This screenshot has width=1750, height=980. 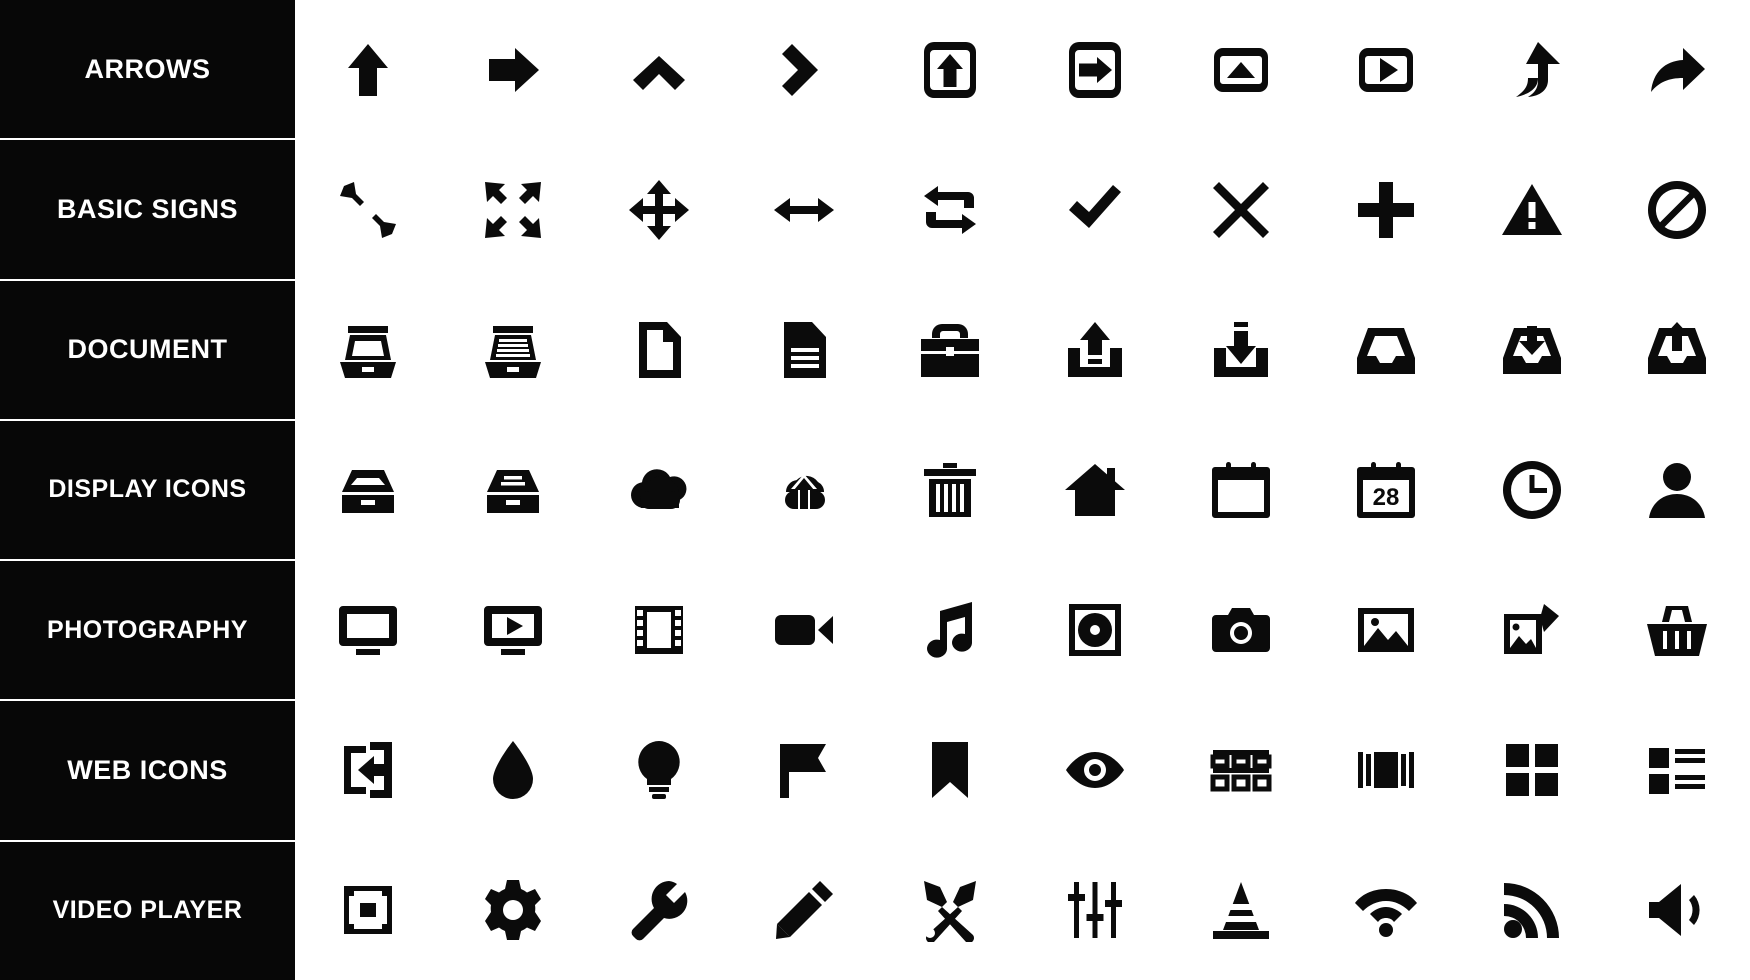 I want to click on chevron-up-icon, so click(x=659, y=70).